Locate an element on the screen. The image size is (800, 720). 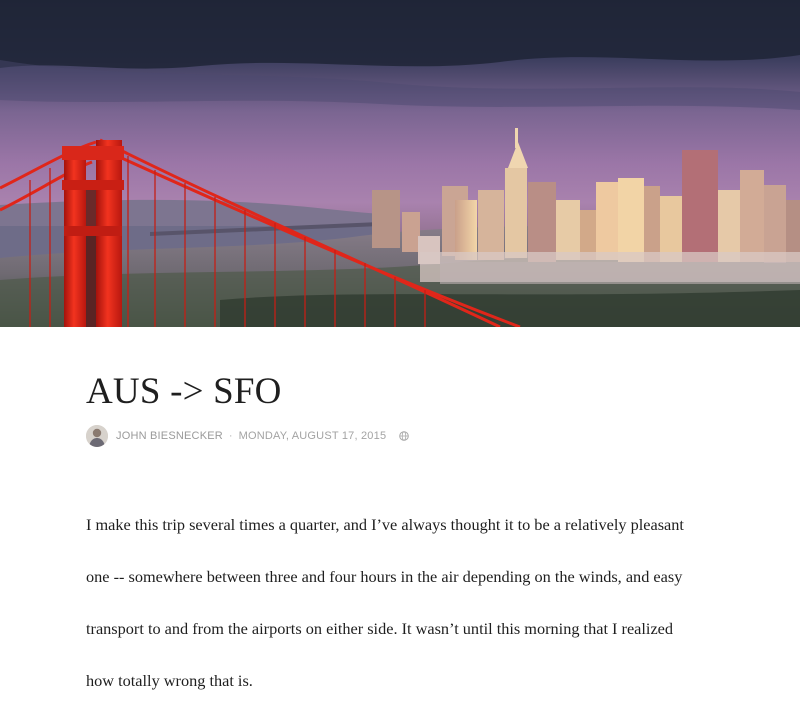
body-line: how totally wrong that is. is located at coordinates (169, 680).